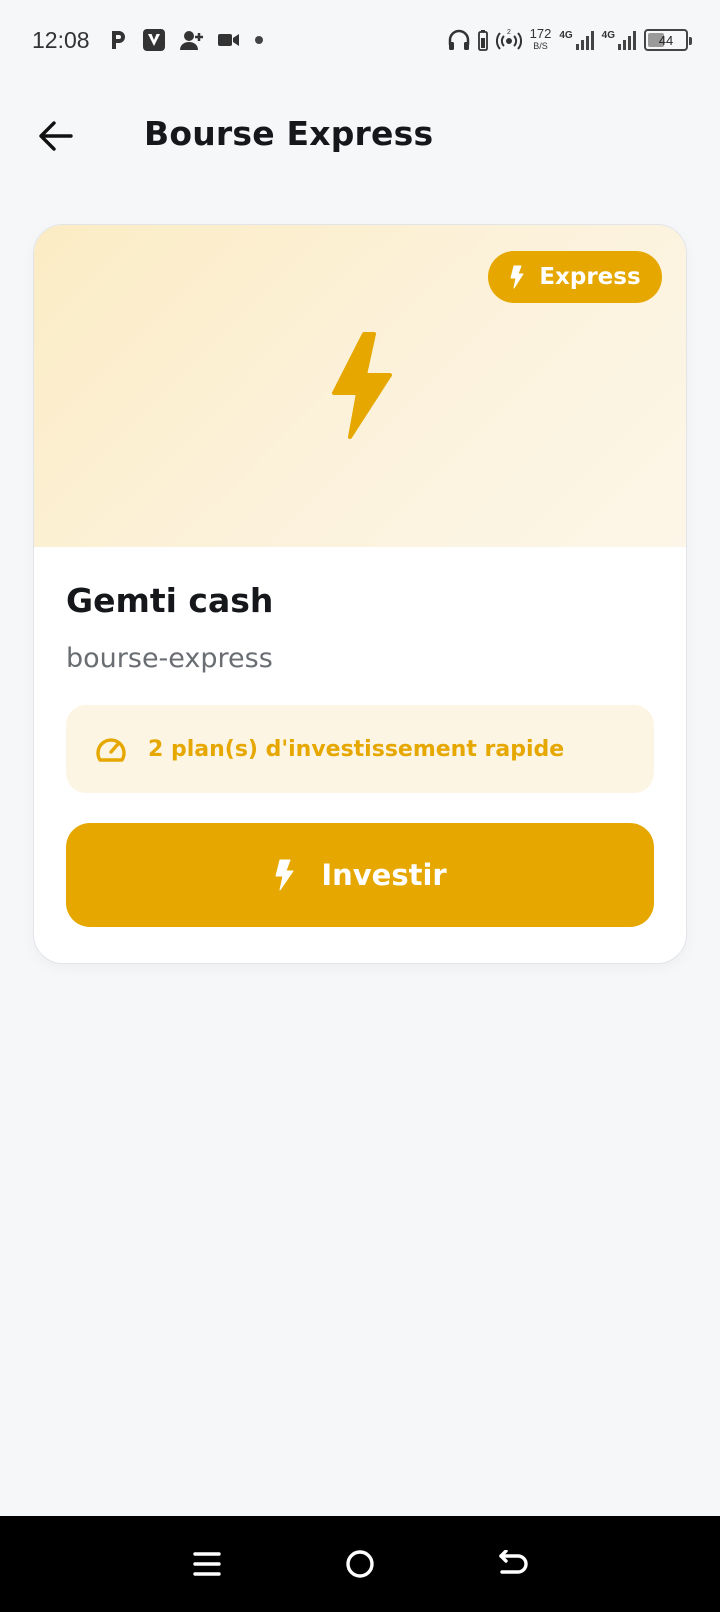 This screenshot has height=1612, width=720. I want to click on notification-icons, so click(186, 40).